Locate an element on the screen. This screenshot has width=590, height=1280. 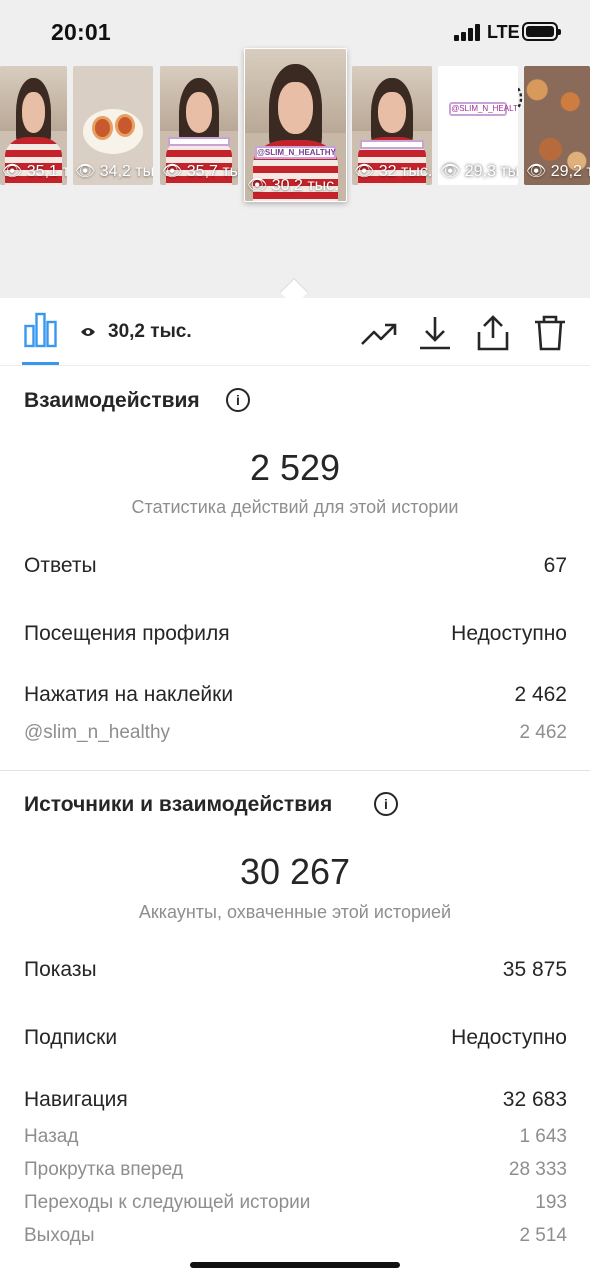
story-thumbnail: 👁 35,1 тыс. is located at coordinates (33, 125).